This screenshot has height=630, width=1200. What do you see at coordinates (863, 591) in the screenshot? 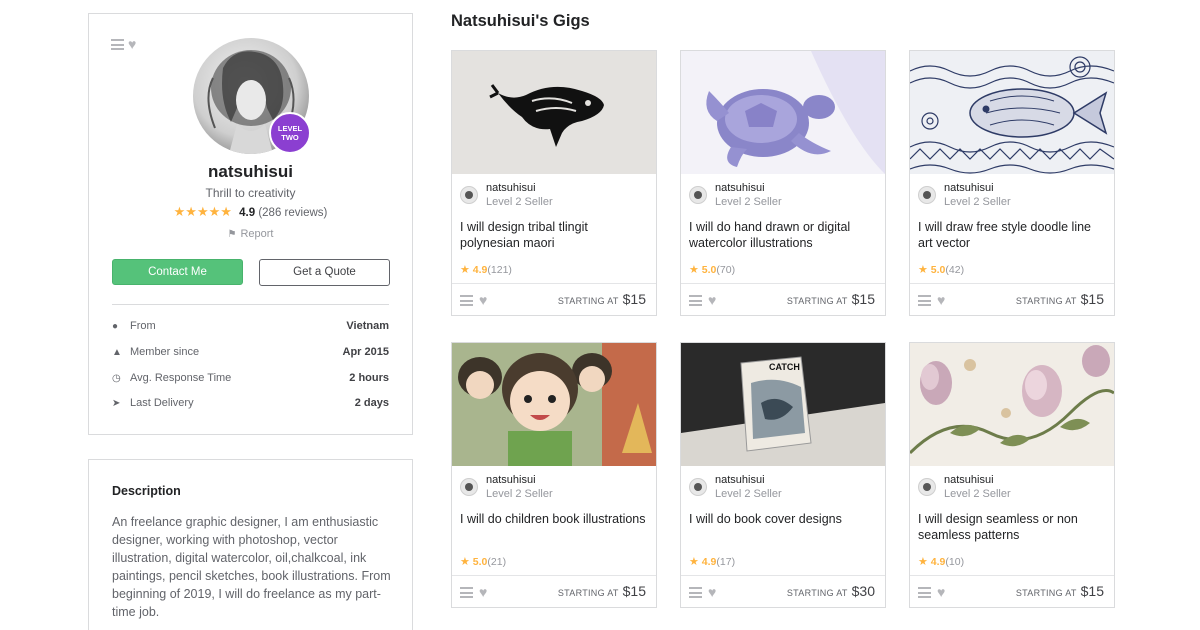
I see `gig-price-value: $30` at bounding box center [863, 591].